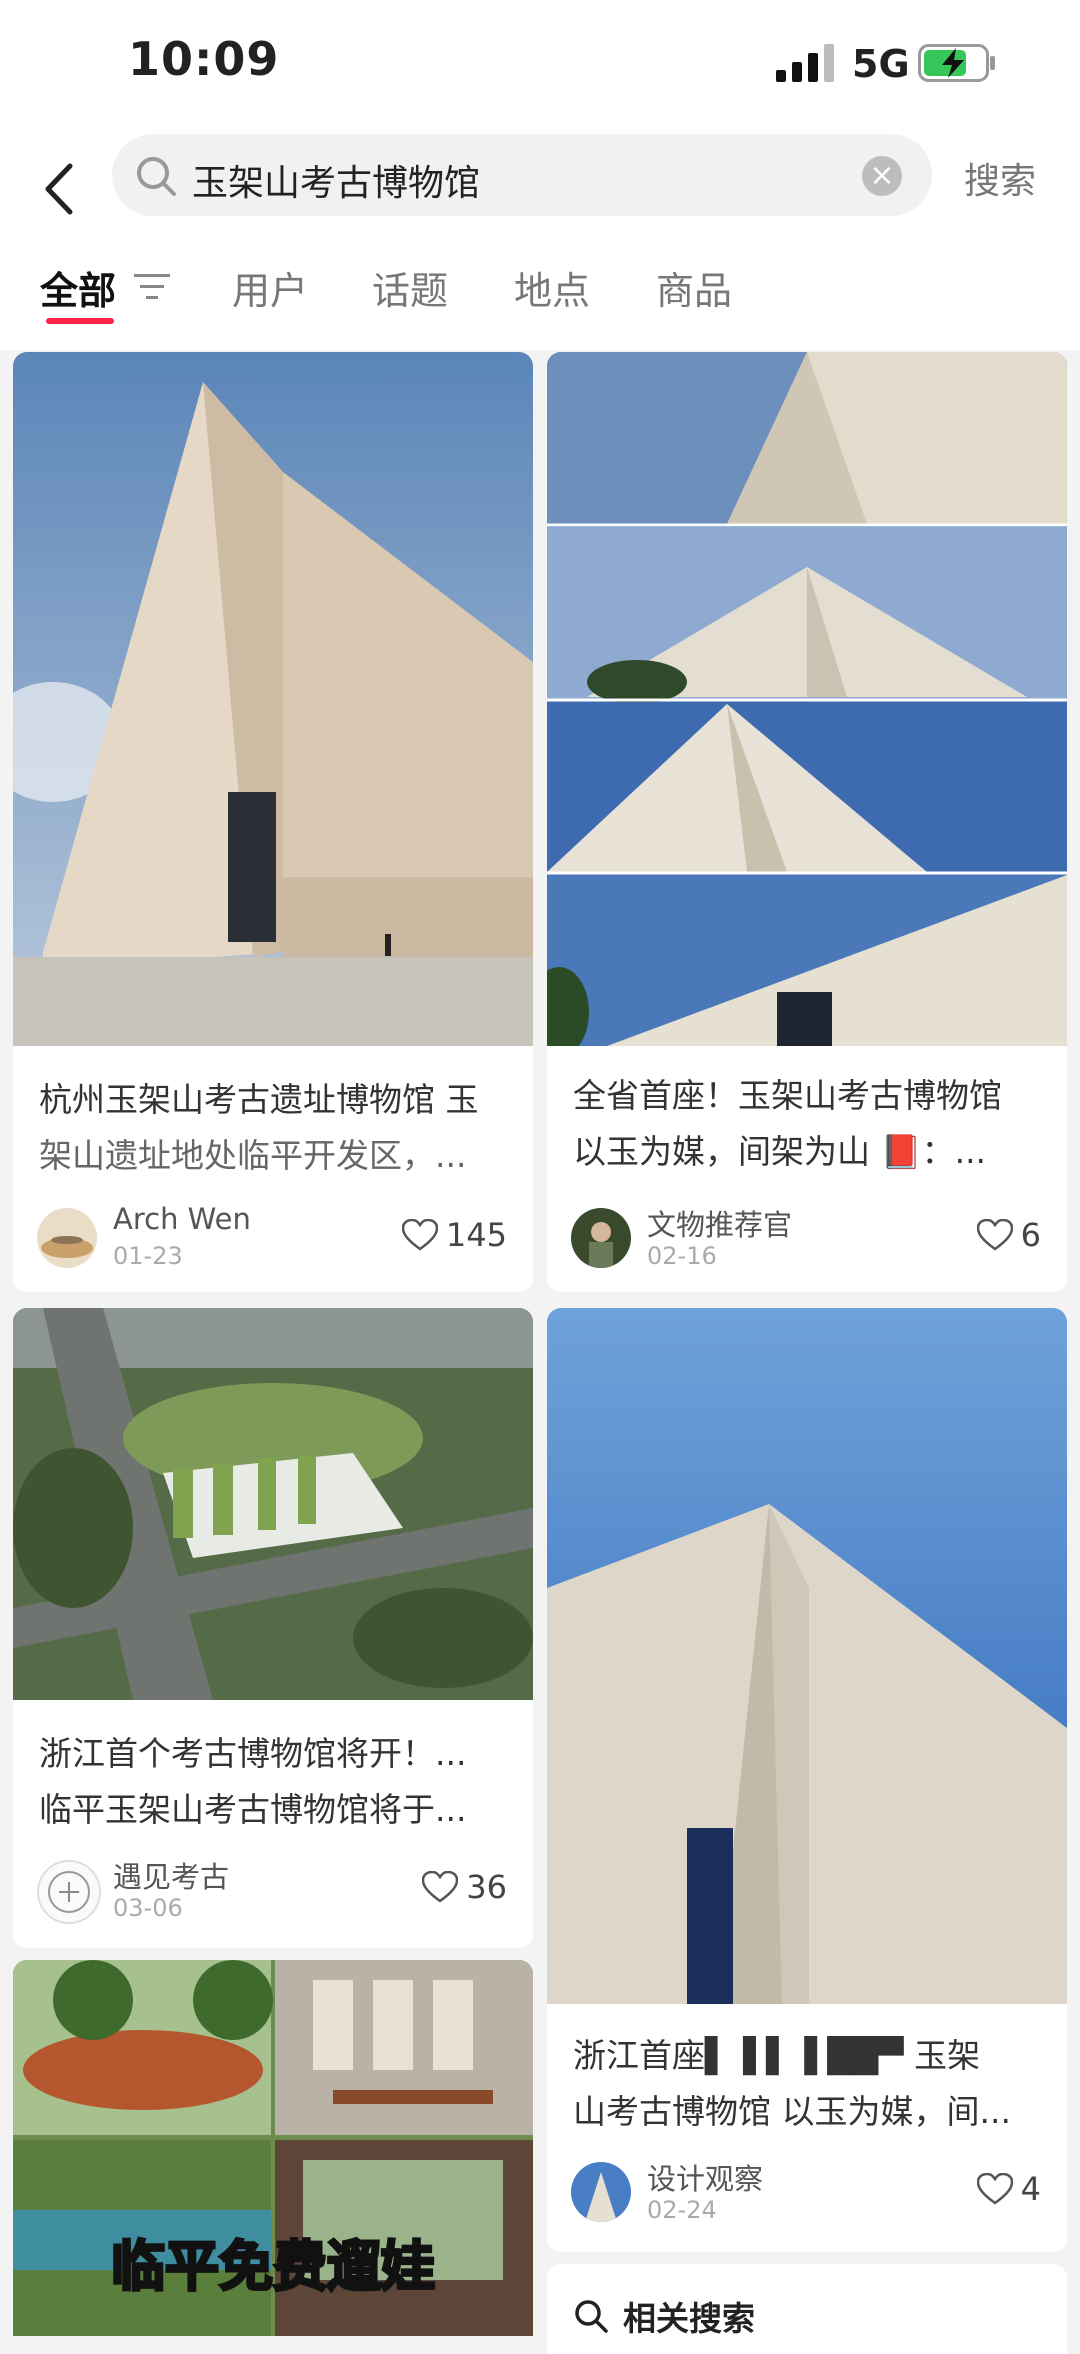 Image resolution: width=1080 pixels, height=2354 pixels. I want to click on author-name: 设计观察, so click(705, 2177).